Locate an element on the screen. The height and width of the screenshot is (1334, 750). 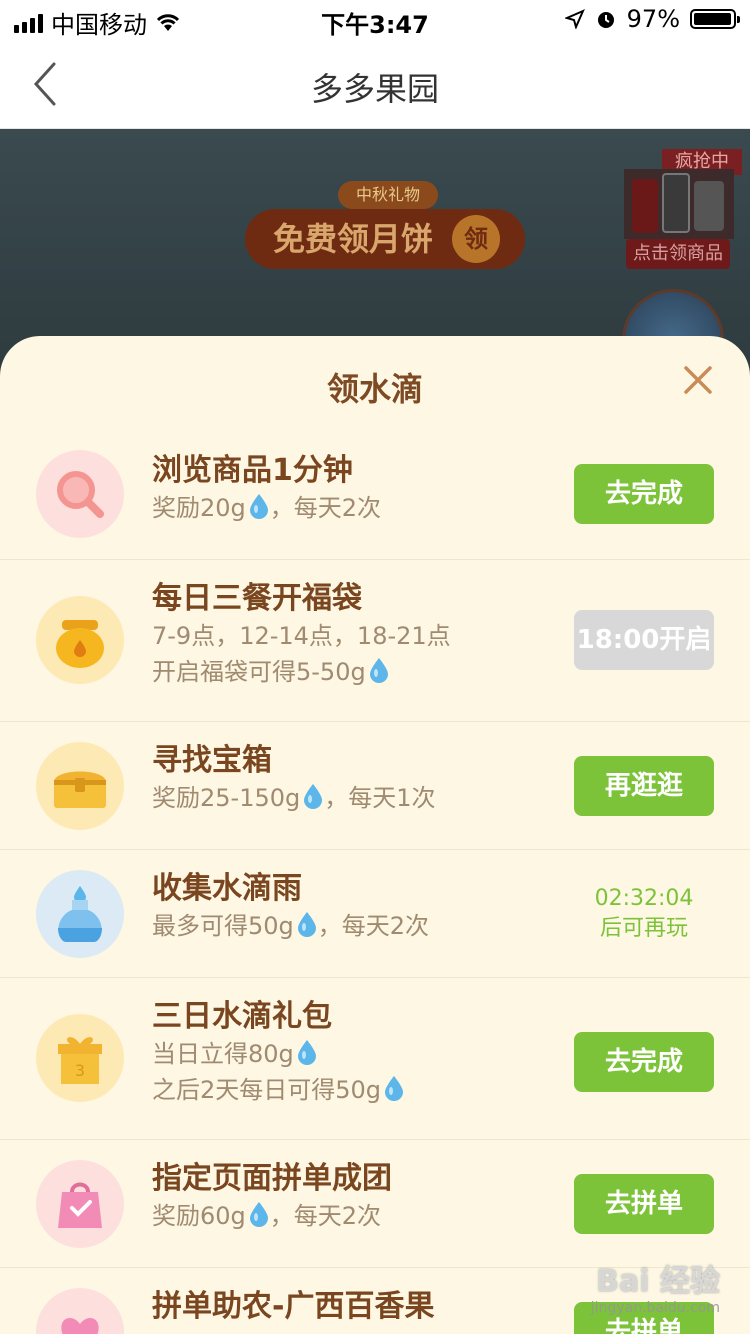
watermark-logo: Bai 经验 is located at coordinates (658, 1281).